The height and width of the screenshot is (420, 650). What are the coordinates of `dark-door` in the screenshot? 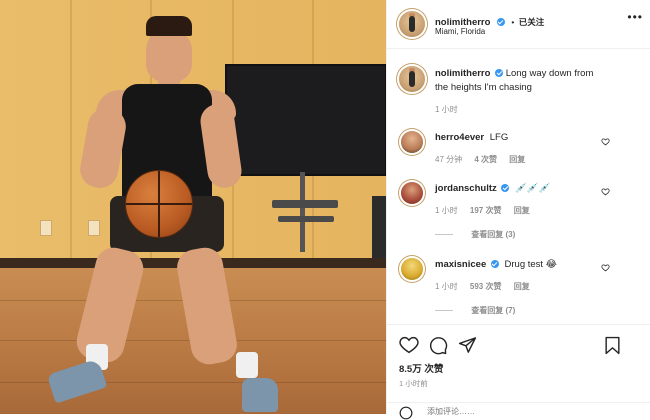 It's located at (379, 229).